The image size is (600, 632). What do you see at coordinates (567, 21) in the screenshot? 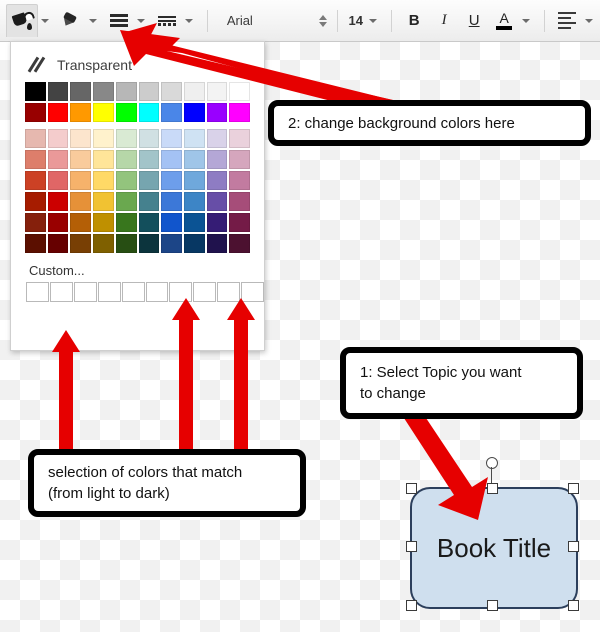
I see `align-button` at bounding box center [567, 21].